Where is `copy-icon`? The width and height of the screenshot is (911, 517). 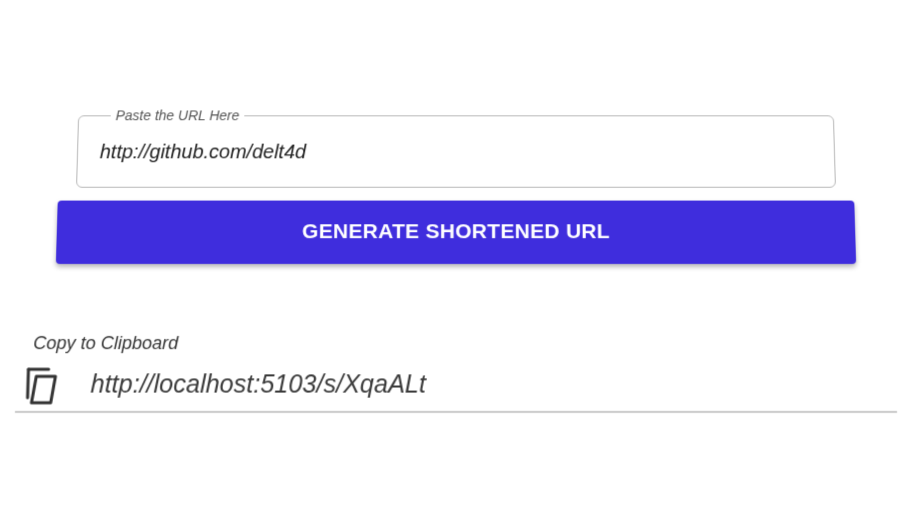 copy-icon is located at coordinates (41, 385).